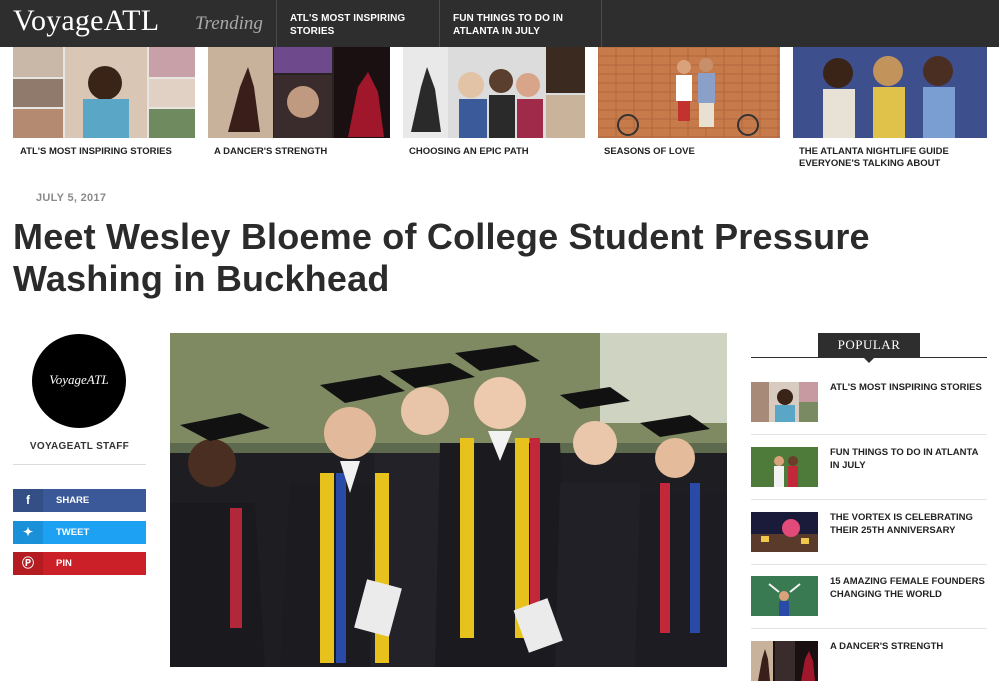  Describe the element at coordinates (869, 345) in the screenshot. I see `popular-heading: POPULAR` at that location.